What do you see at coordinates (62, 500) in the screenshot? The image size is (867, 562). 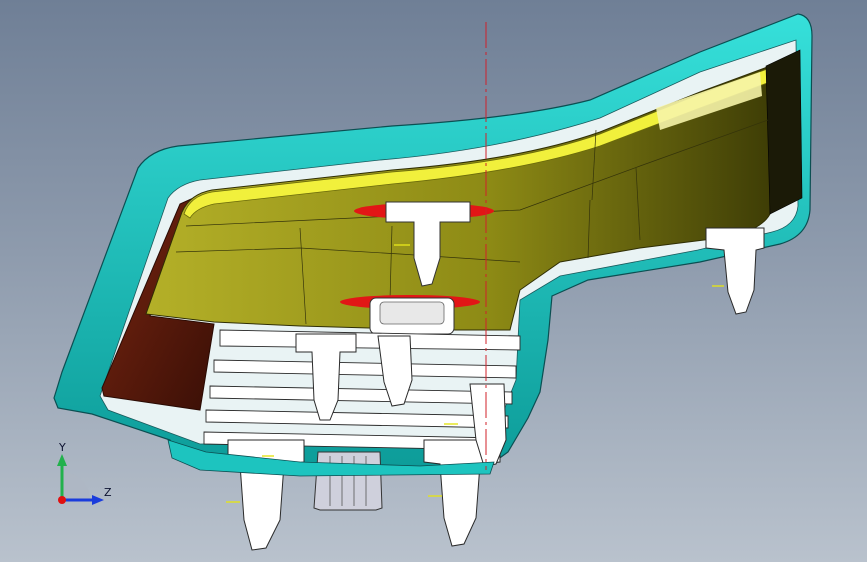 I see `triad-origin` at bounding box center [62, 500].